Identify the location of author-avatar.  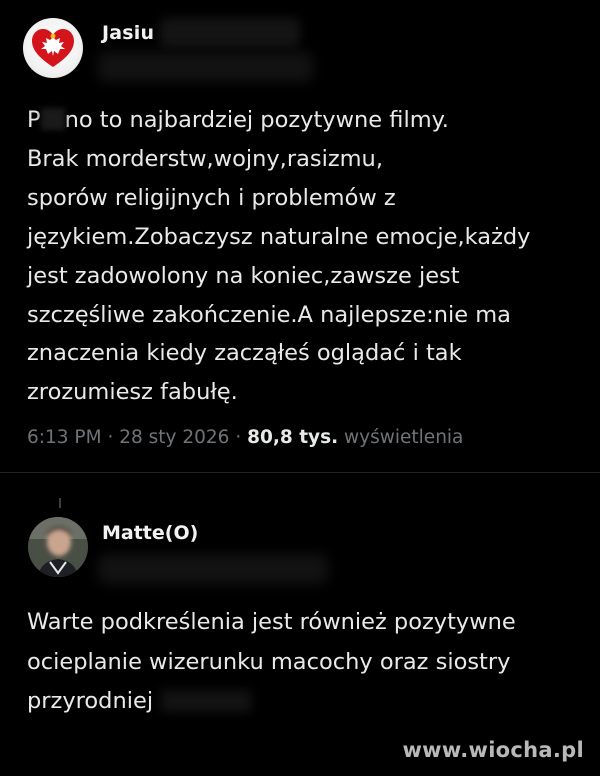
(53, 48).